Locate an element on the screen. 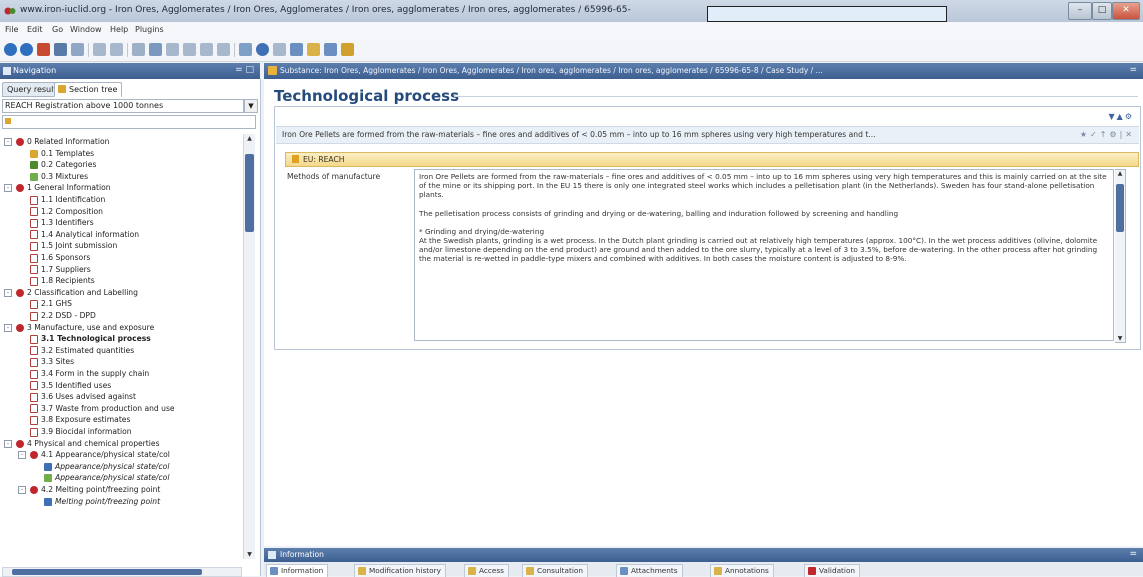  tree-node: 2 Classification and Labelling is located at coordinates (77, 292).